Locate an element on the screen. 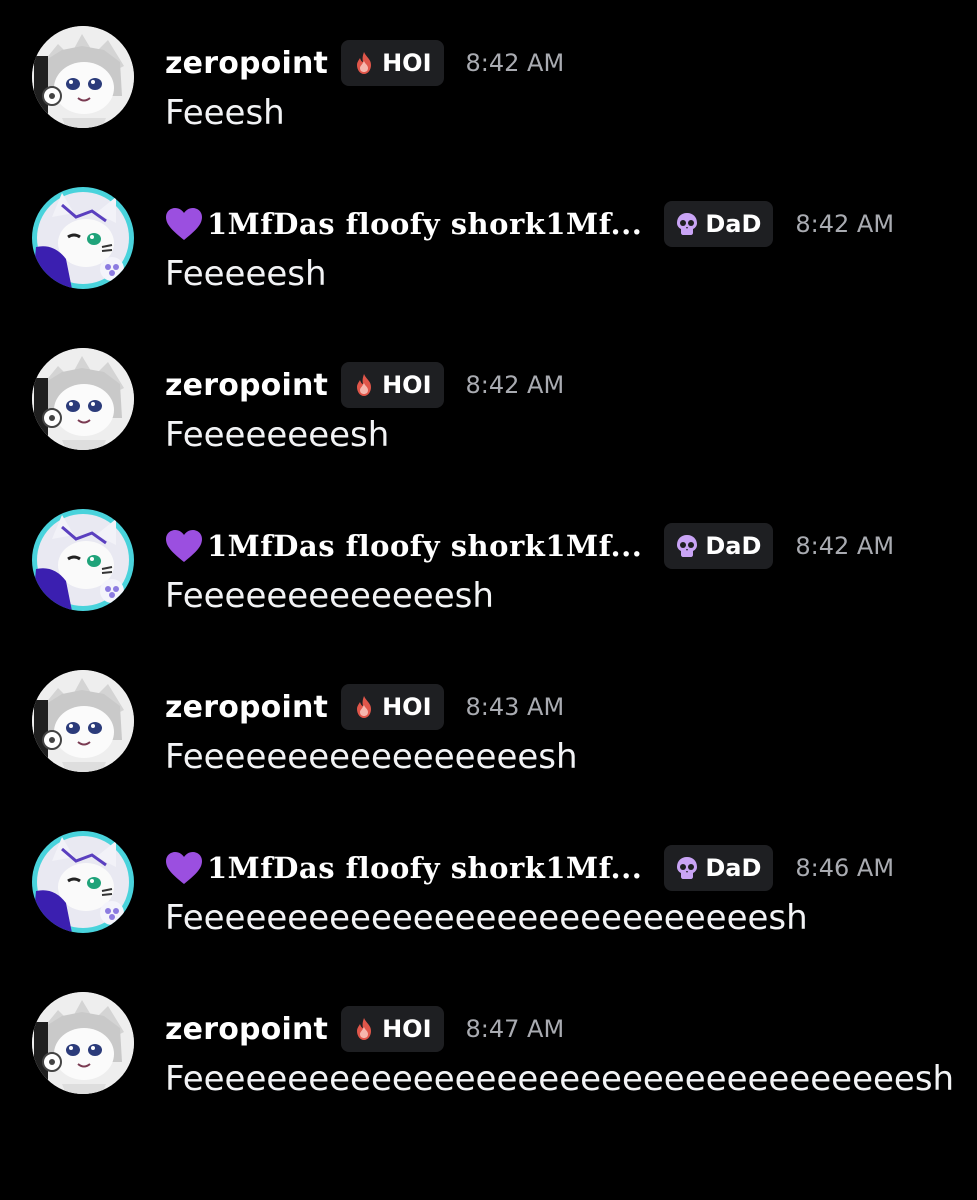 The height and width of the screenshot is (1200, 977). timestamp: 8:47 AM is located at coordinates (515, 1029).